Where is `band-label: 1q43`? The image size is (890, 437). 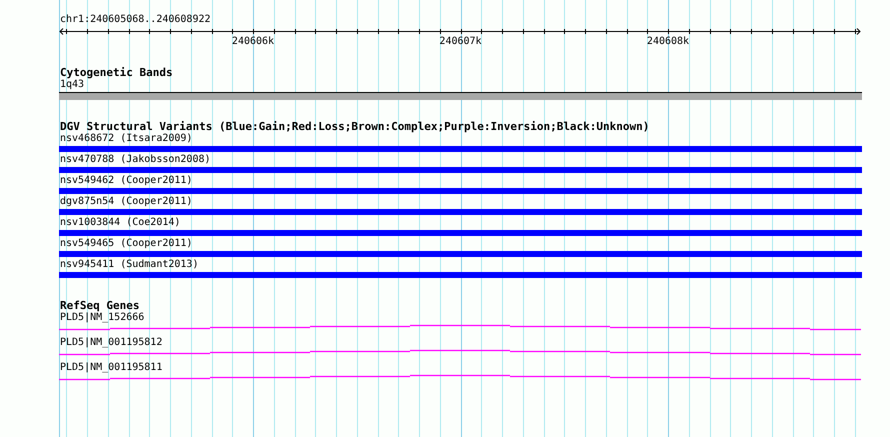
band-label: 1q43 is located at coordinates (71, 85).